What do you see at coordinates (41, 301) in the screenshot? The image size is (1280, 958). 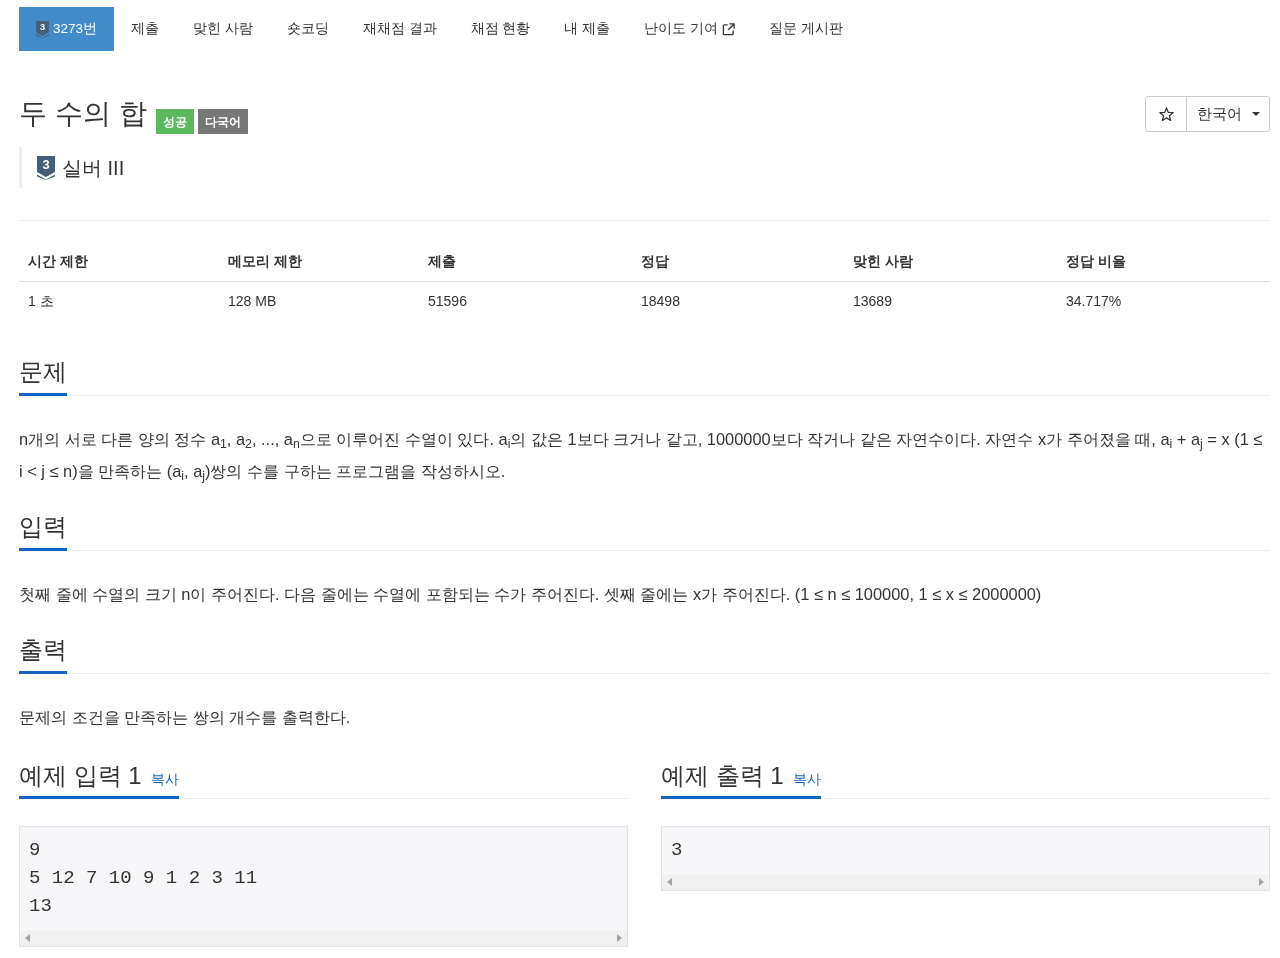 I see `table-cell: 1 초` at bounding box center [41, 301].